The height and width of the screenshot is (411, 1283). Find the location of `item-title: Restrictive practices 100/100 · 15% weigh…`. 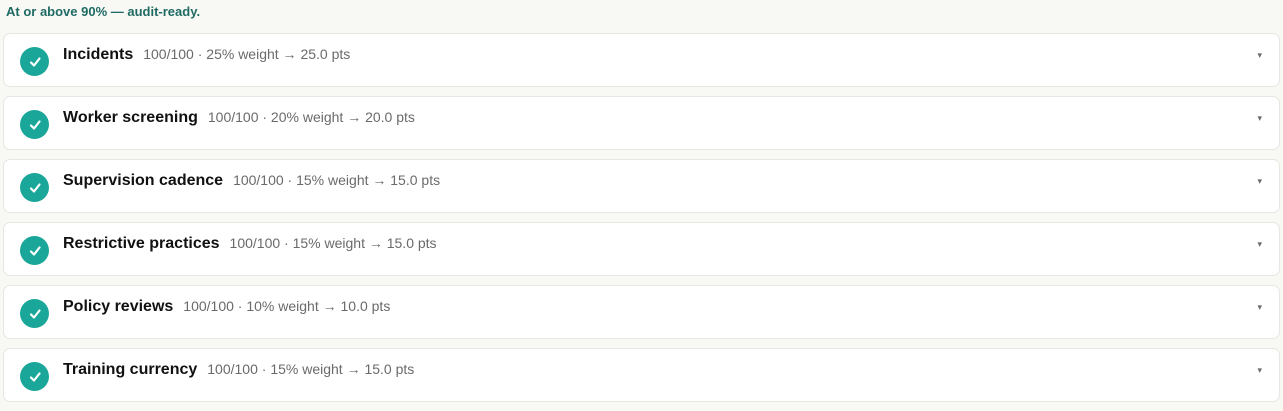

item-title: Restrictive practices 100/100 · 15% weigh… is located at coordinates (250, 243).